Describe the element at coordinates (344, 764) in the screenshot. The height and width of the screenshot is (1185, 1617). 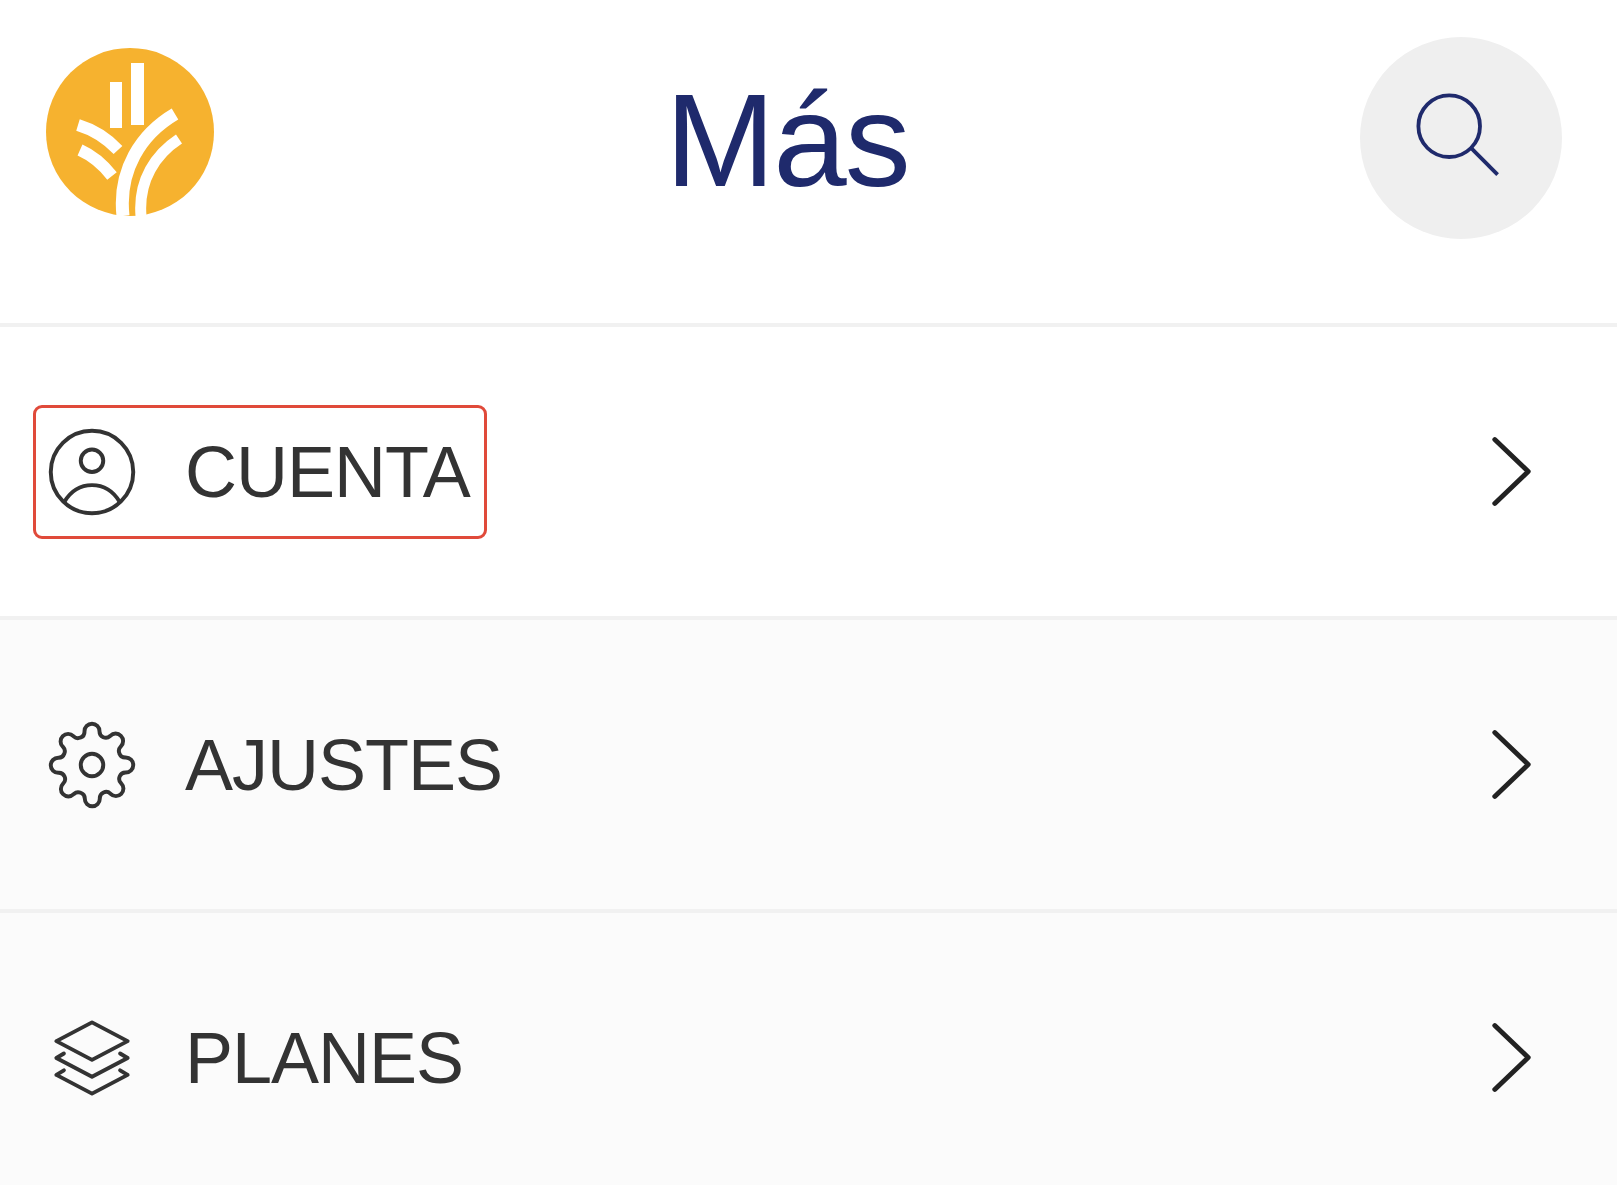
I see `menu-label: AJUSTES` at that location.